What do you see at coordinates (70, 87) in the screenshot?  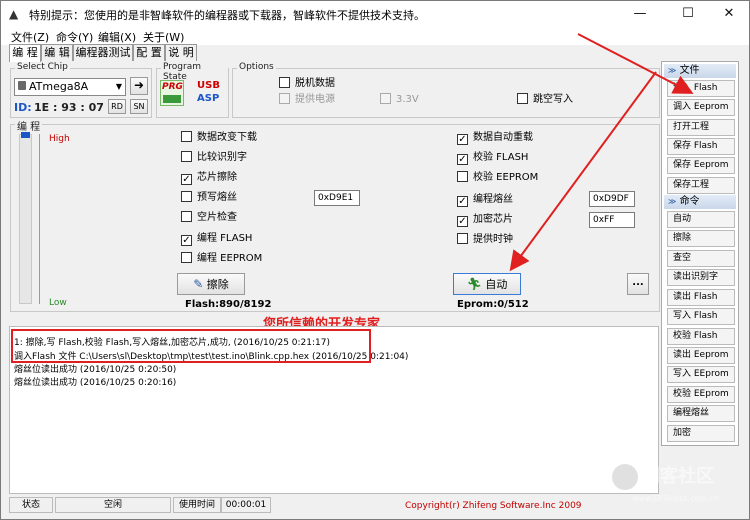 I see `chip-select: ATmega8A ▼` at bounding box center [70, 87].